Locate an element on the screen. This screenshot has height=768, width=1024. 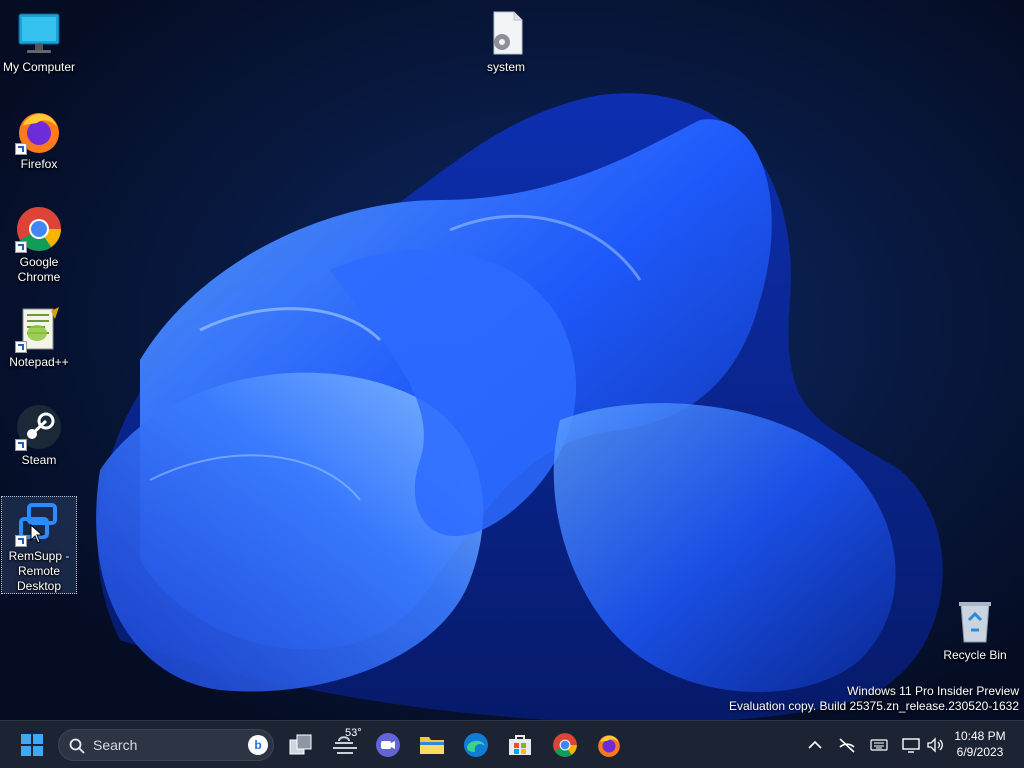
desktop-icon-google-chrome: Google Chrome is located at coordinates (39, 244).